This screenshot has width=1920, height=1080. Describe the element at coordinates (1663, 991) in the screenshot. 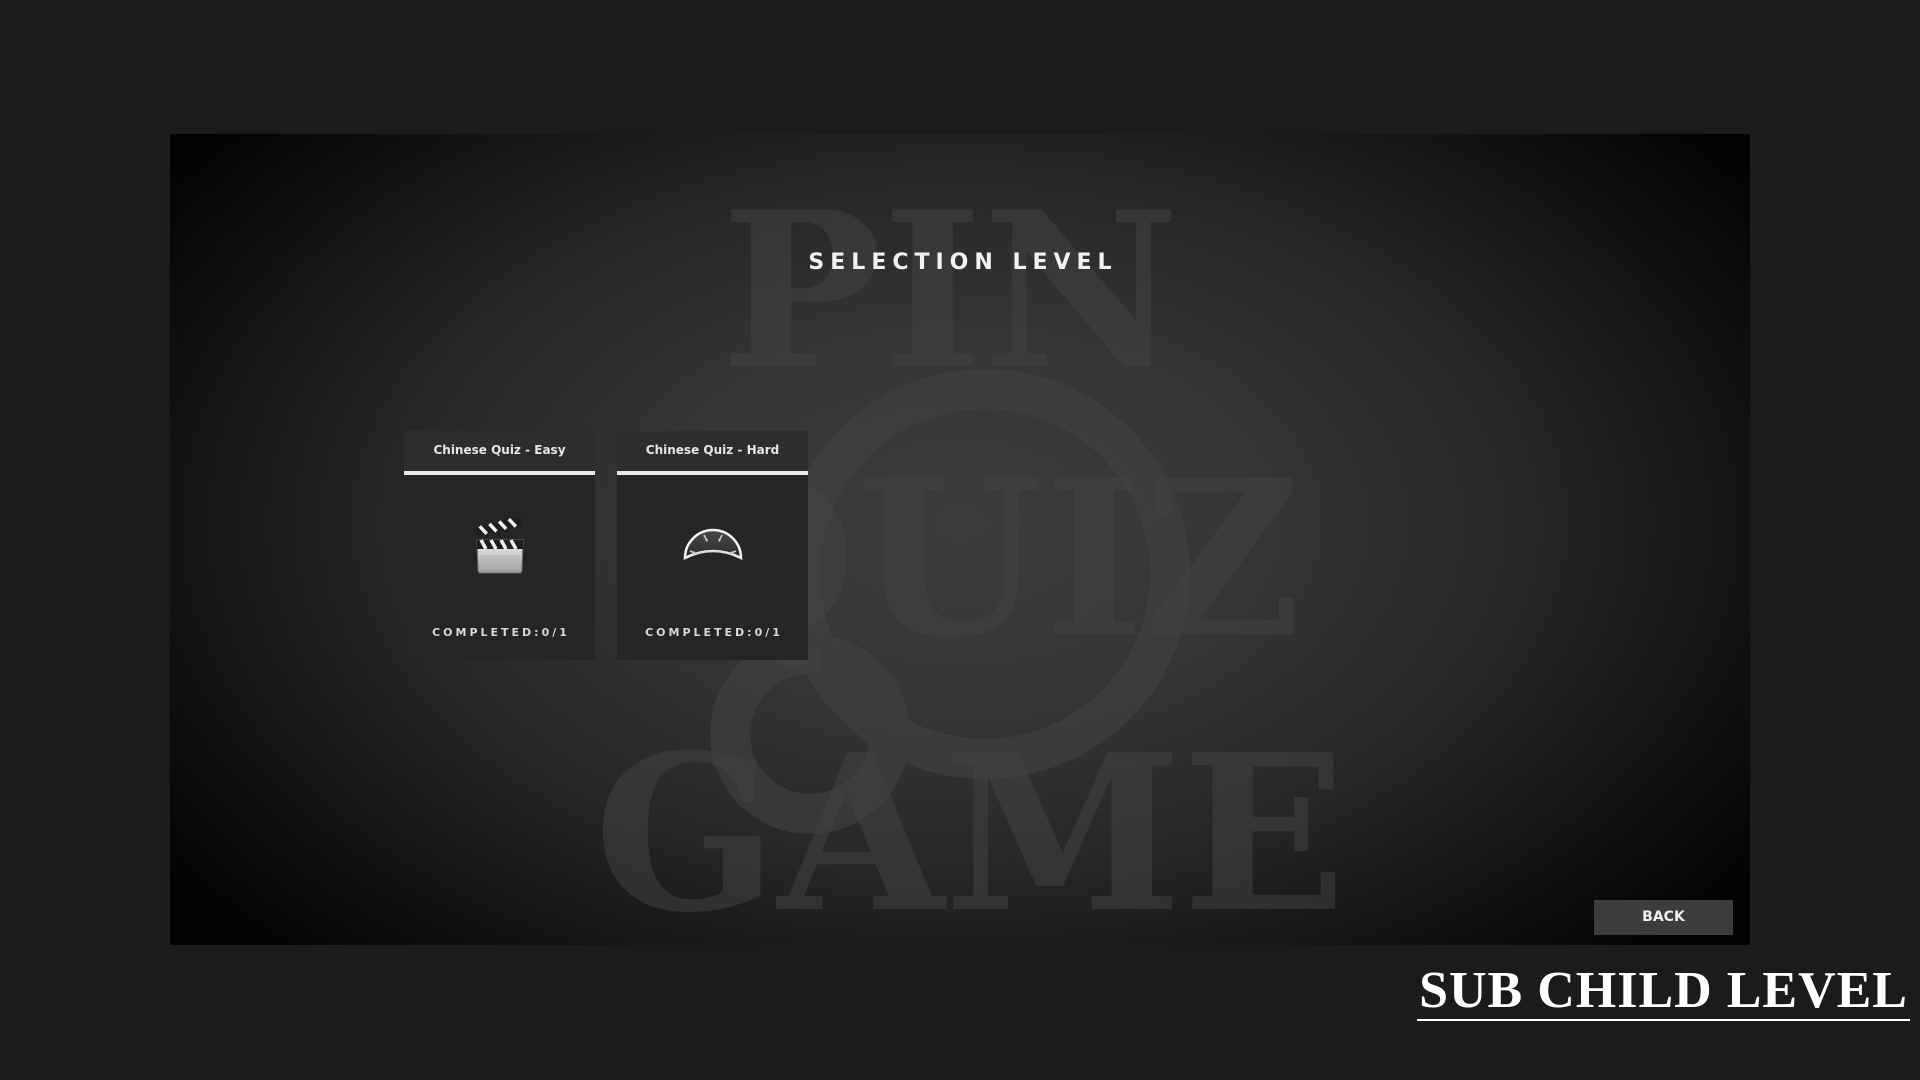

I see `screen-caption: SUB CHILD LEVEL` at that location.